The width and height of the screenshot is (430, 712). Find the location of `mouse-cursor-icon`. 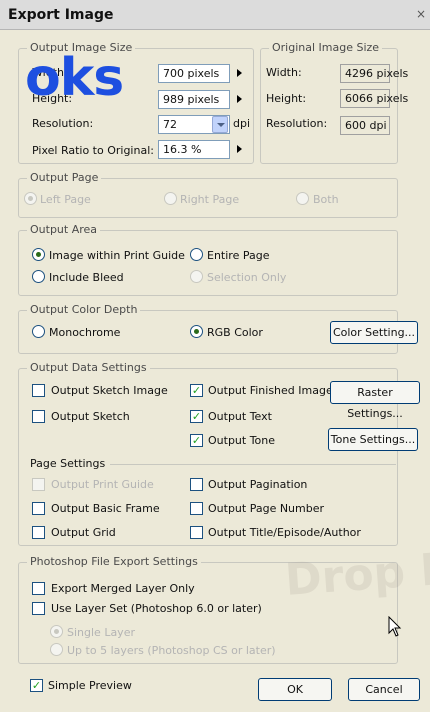

mouse-cursor-icon is located at coordinates (395, 626).